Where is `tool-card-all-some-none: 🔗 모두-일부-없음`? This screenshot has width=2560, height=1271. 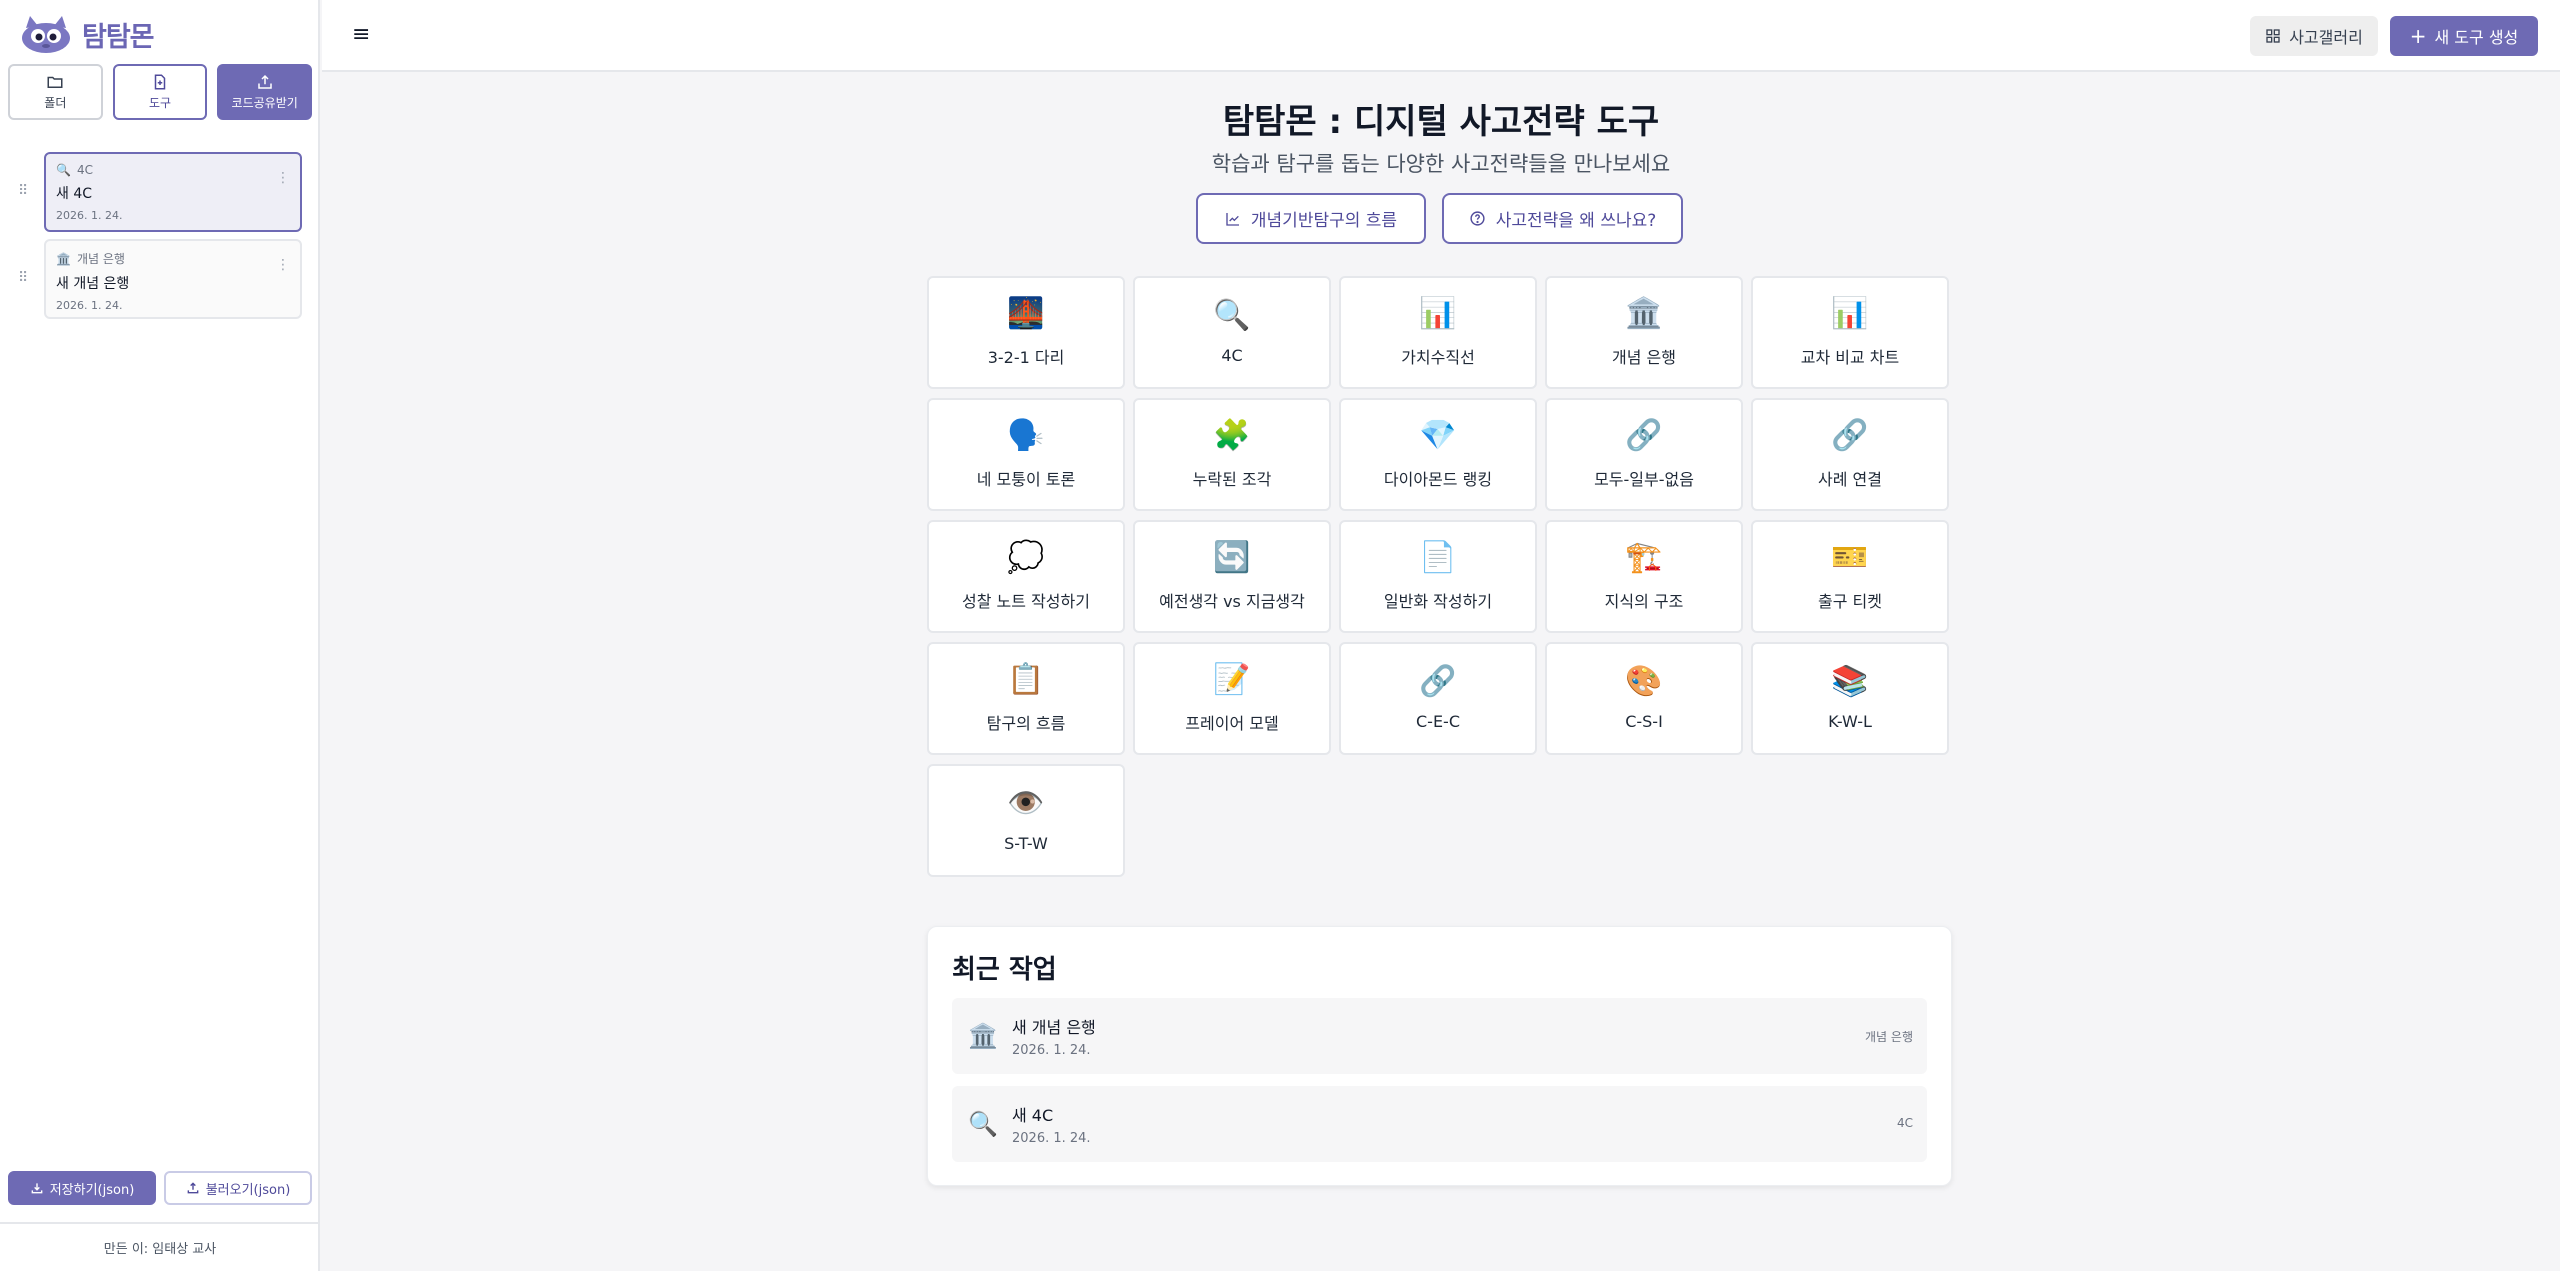 tool-card-all-some-none: 🔗 모두-일부-없음 is located at coordinates (1644, 454).